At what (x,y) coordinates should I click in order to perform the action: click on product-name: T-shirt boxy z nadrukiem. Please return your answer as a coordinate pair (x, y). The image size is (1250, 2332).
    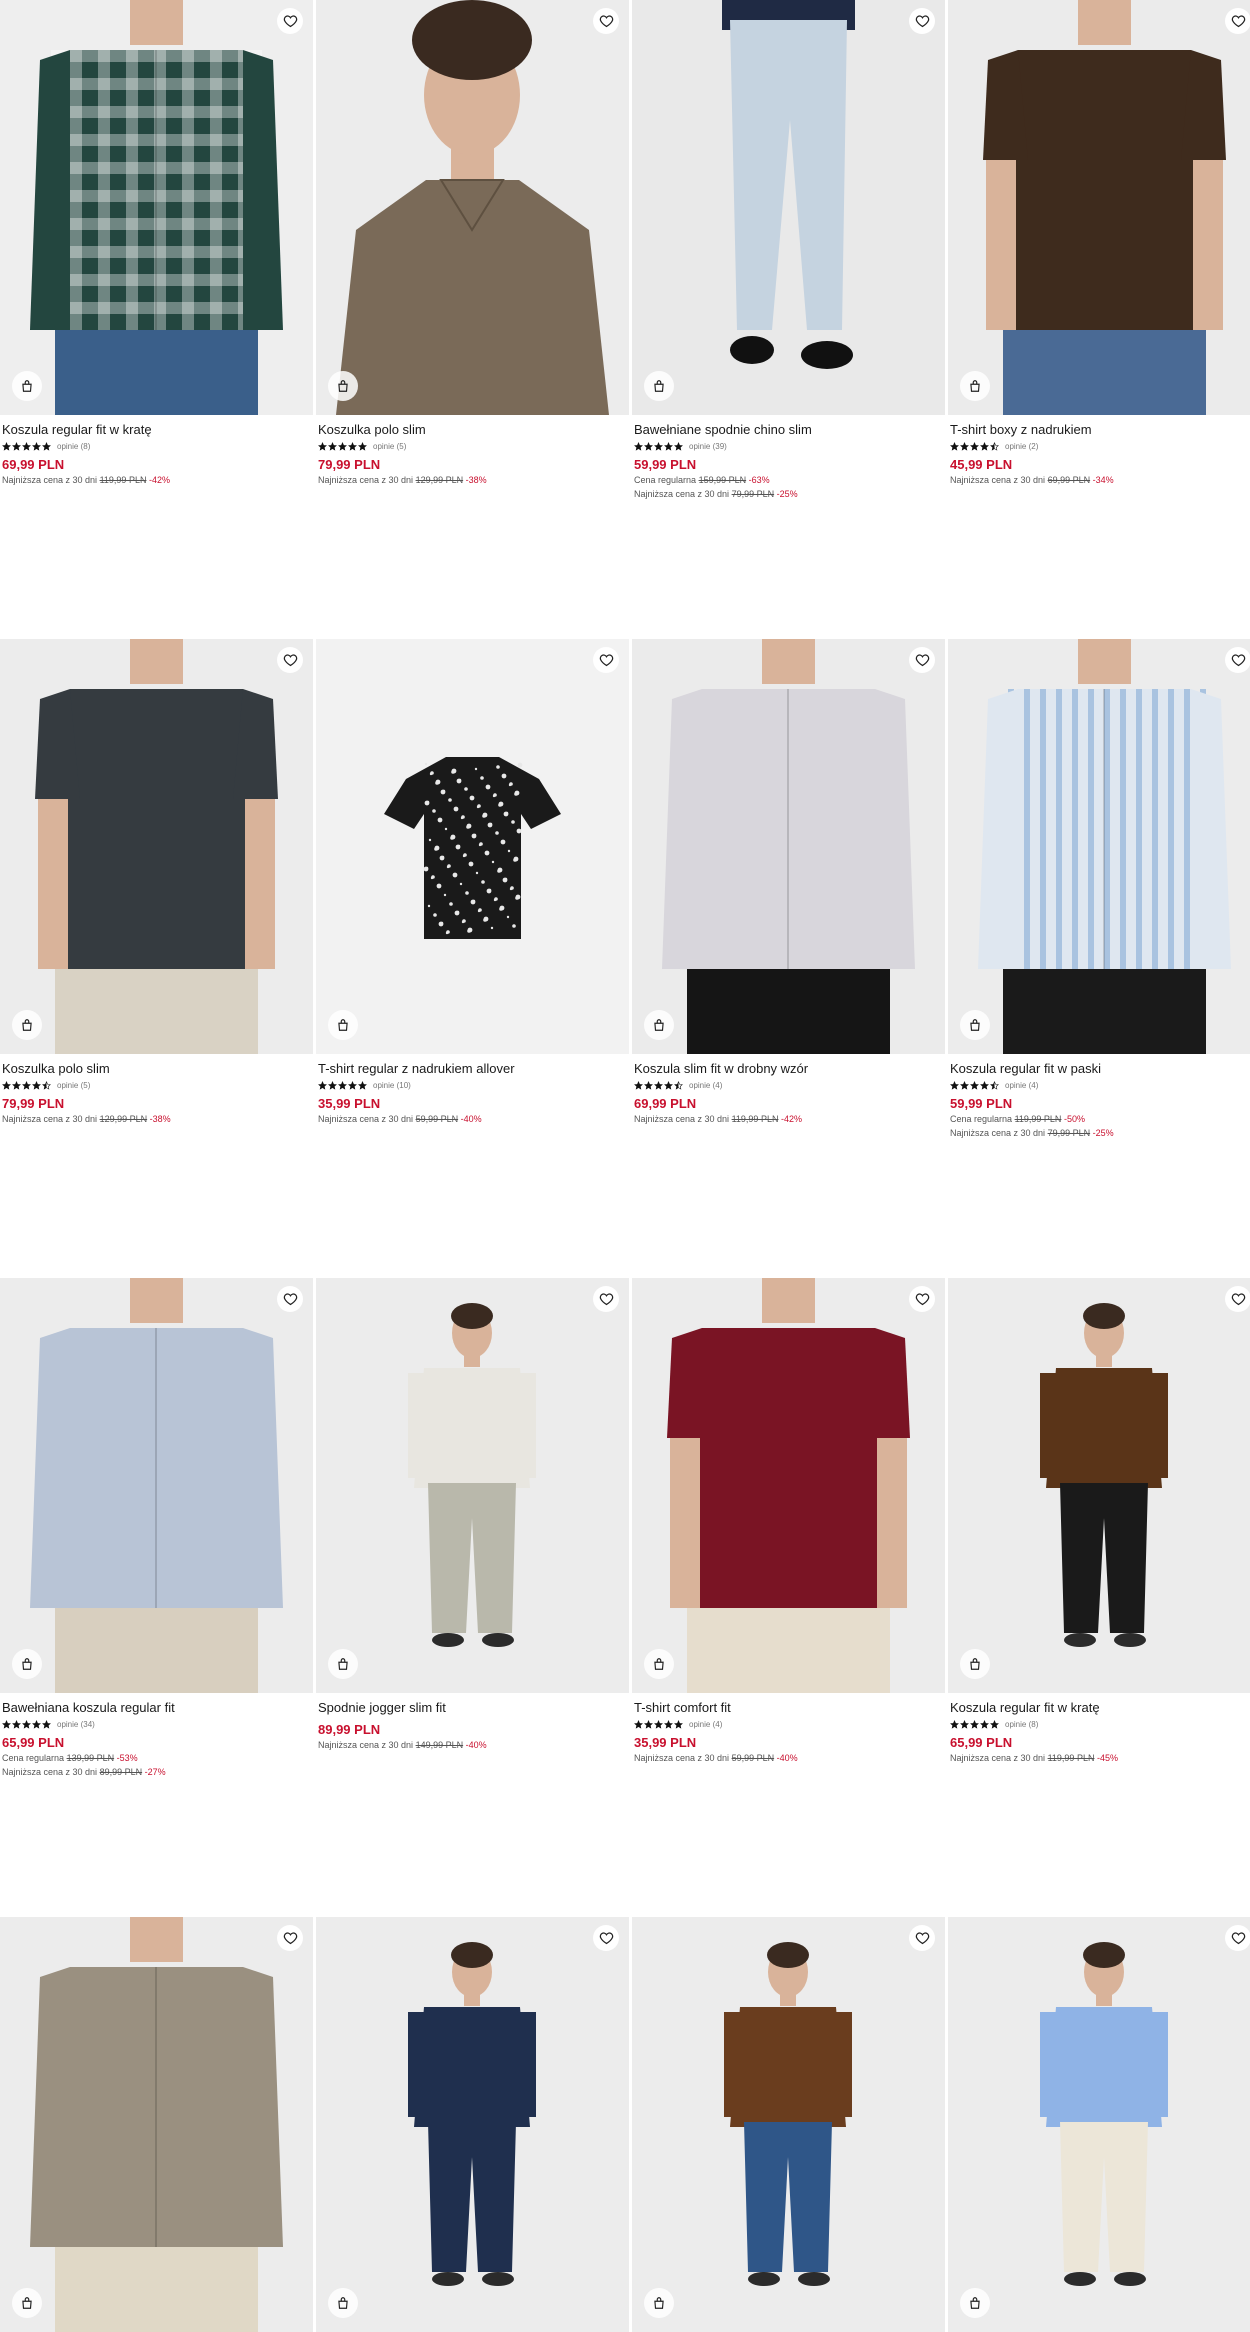
    Looking at the image, I should click on (1100, 429).